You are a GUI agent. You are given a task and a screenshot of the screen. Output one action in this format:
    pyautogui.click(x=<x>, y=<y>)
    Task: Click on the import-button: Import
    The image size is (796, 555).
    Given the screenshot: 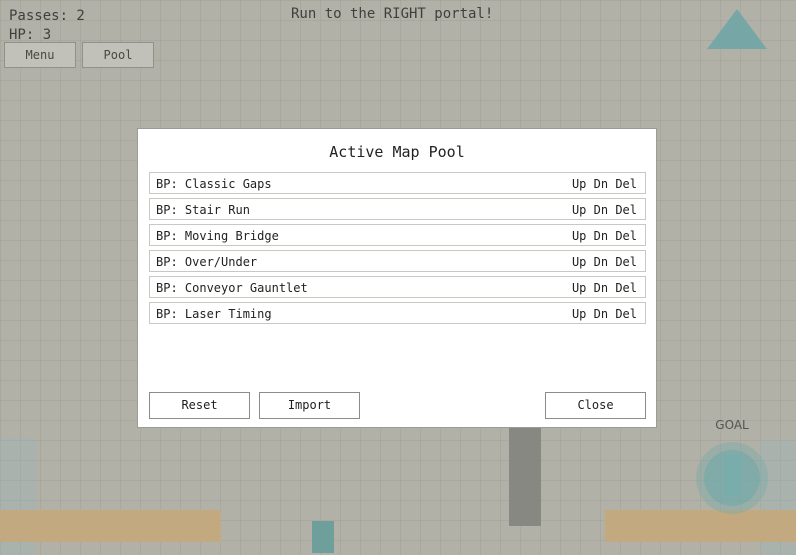 What is the action you would take?
    pyautogui.click(x=309, y=405)
    